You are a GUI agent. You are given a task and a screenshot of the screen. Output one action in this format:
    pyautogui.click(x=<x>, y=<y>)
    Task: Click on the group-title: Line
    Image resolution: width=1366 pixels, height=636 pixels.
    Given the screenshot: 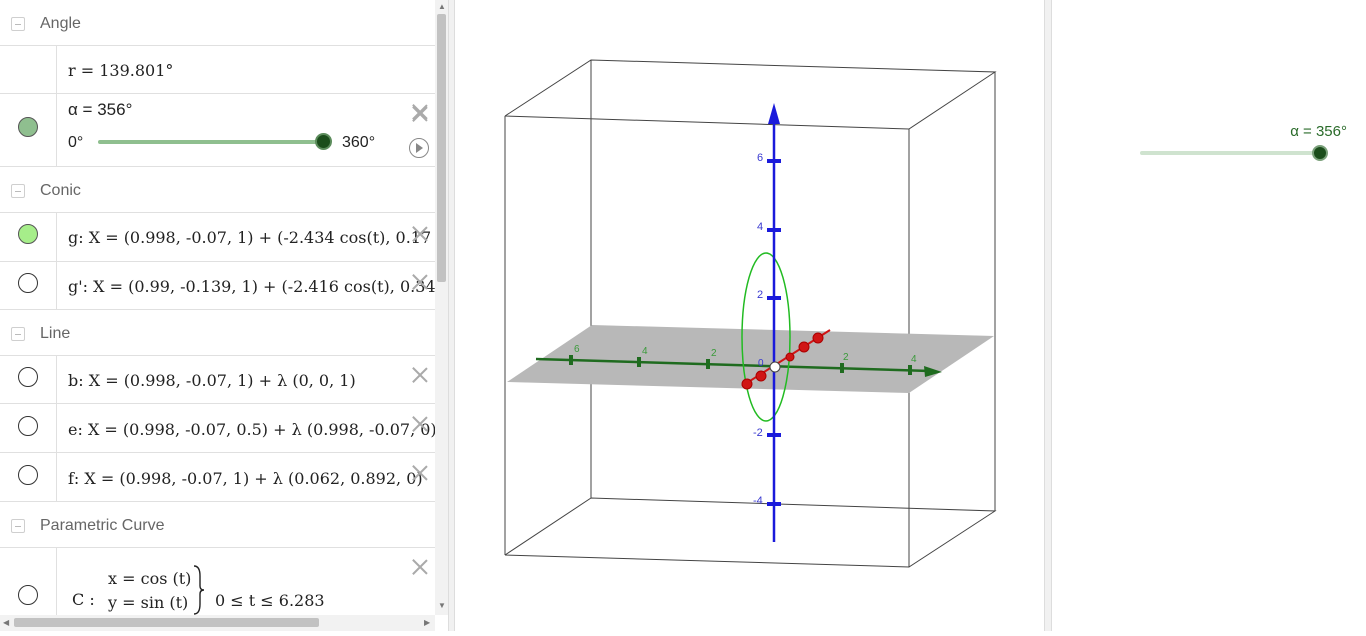 What is the action you would take?
    pyautogui.click(x=55, y=333)
    